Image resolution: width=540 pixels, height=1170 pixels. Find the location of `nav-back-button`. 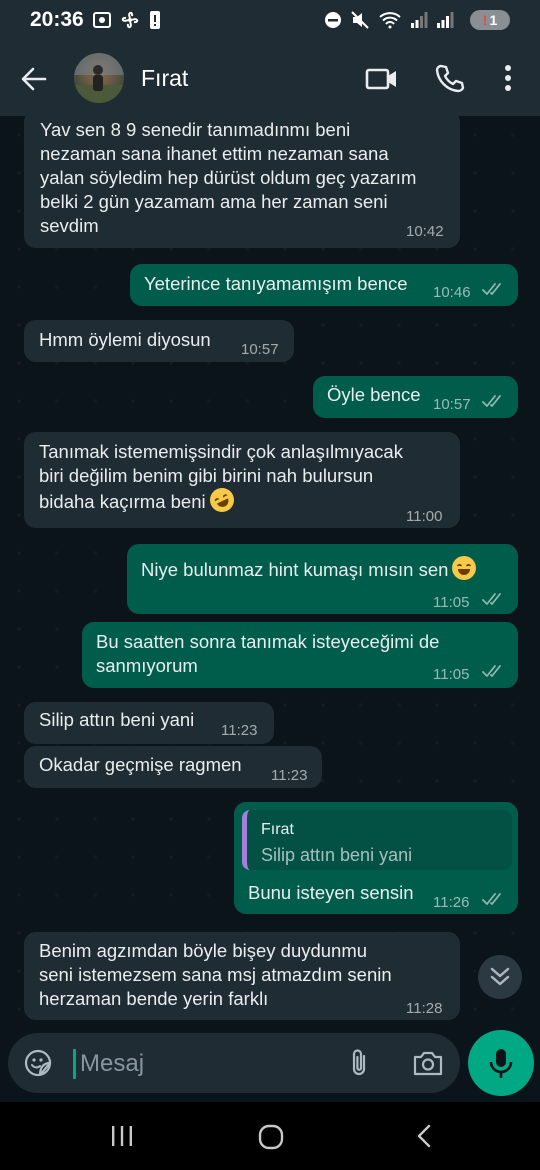

nav-back-button is located at coordinates (424, 1136).